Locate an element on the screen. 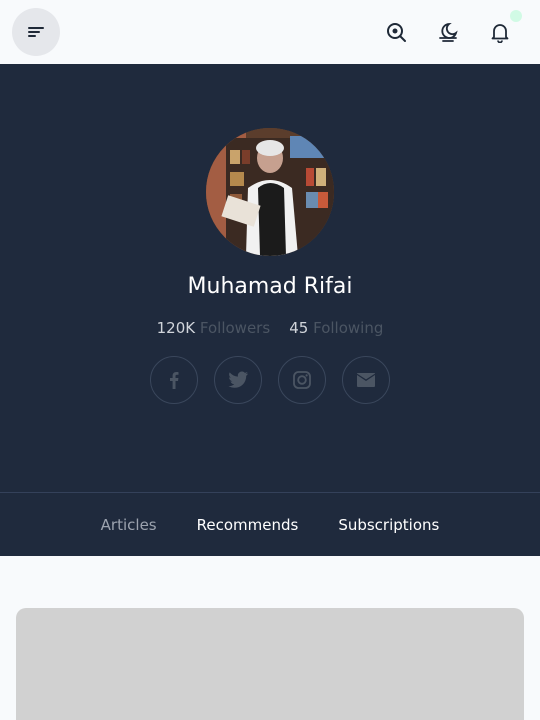 The image size is (540, 720). followers-label: Followers is located at coordinates (235, 328).